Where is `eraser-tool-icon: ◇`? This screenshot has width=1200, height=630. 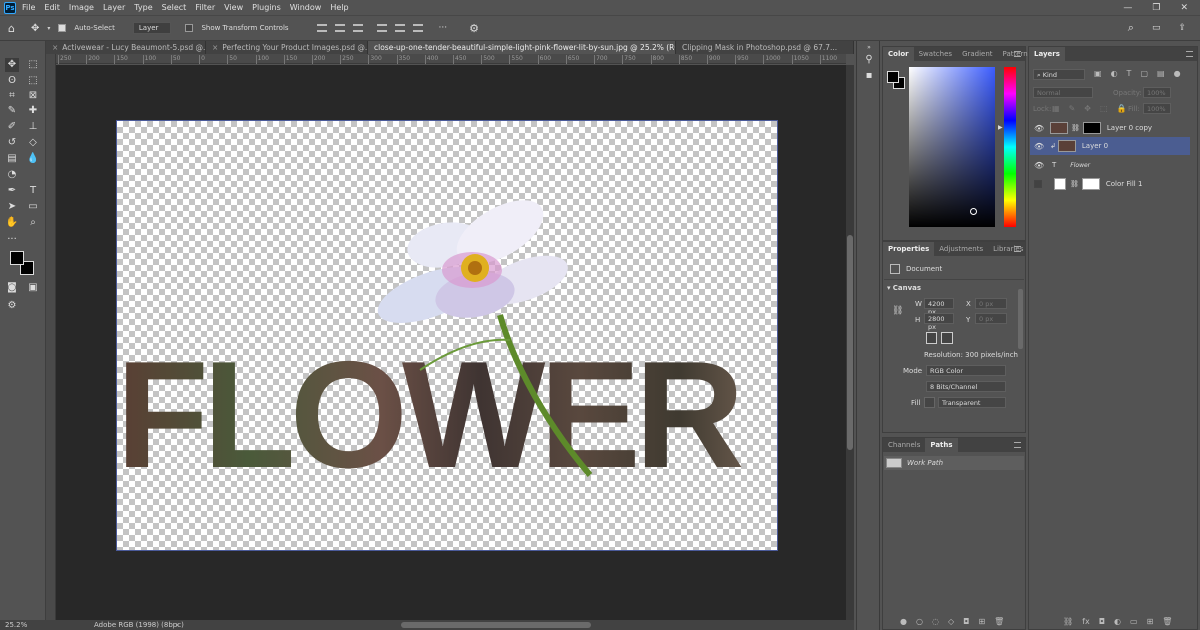
eraser-tool-icon: ◇ is located at coordinates (33, 143).